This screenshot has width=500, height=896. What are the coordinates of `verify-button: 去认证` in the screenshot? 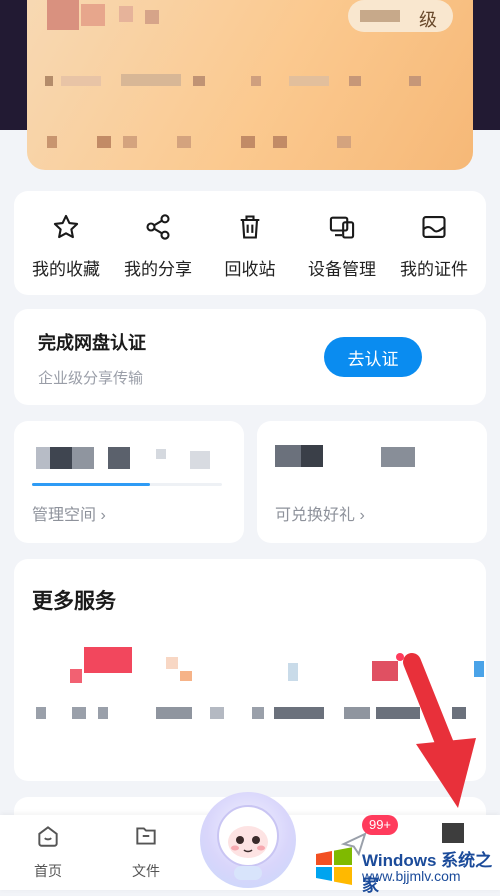 It's located at (373, 357).